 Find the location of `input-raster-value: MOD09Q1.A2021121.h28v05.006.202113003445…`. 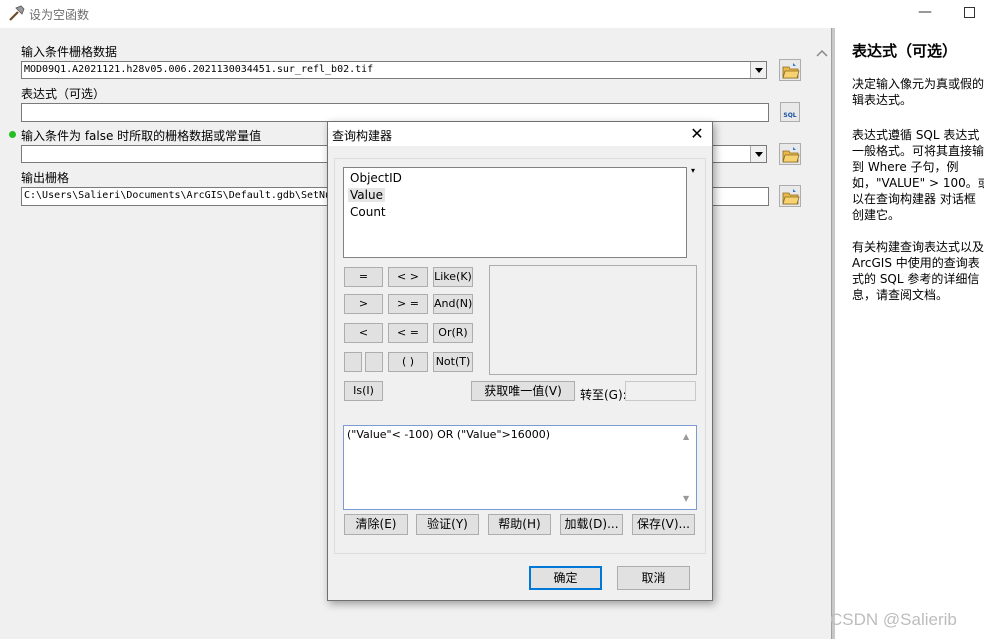

input-raster-value: MOD09Q1.A2021121.h28v05.006.202113003445… is located at coordinates (199, 69).